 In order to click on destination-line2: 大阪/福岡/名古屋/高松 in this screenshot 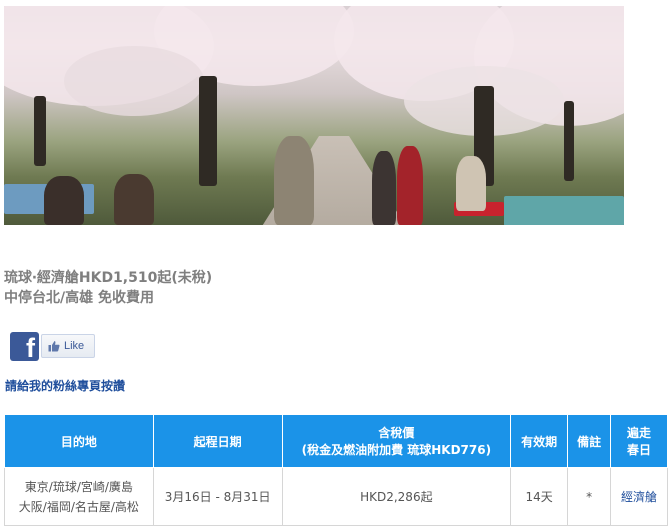, I will do `click(78, 506)`.